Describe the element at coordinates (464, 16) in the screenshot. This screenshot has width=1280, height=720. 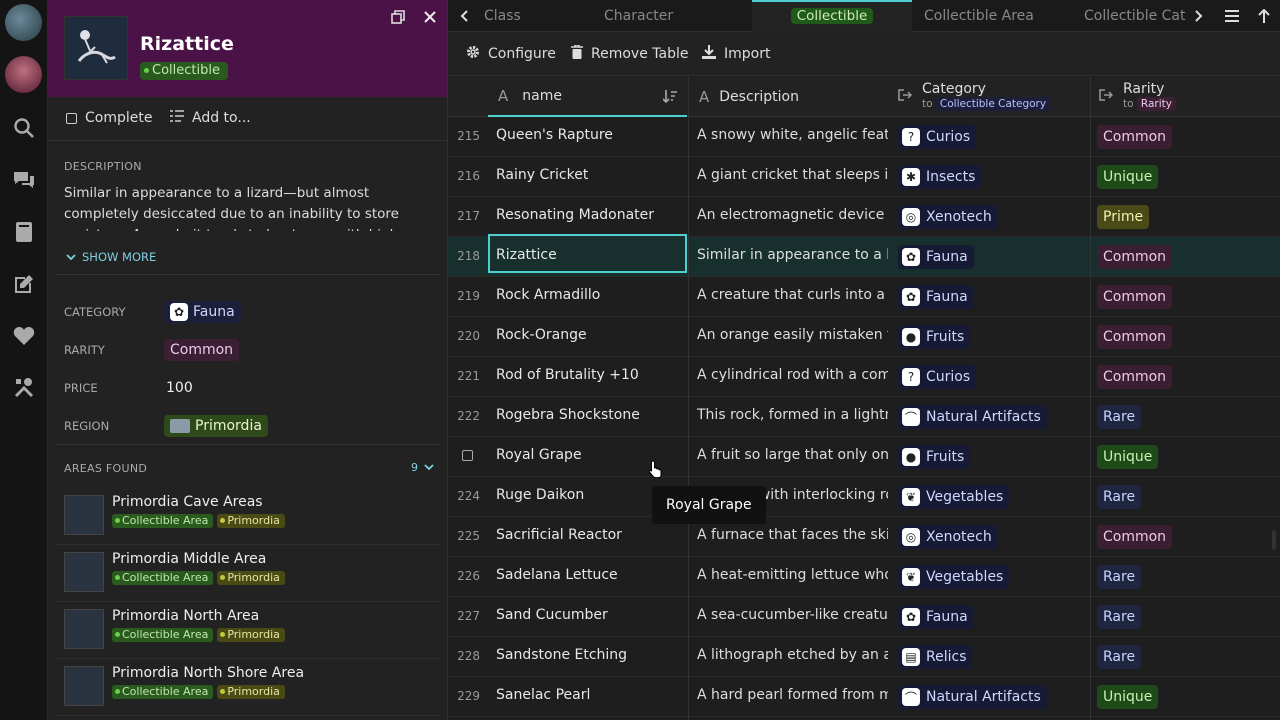
I see `chevron-left-icon` at that location.